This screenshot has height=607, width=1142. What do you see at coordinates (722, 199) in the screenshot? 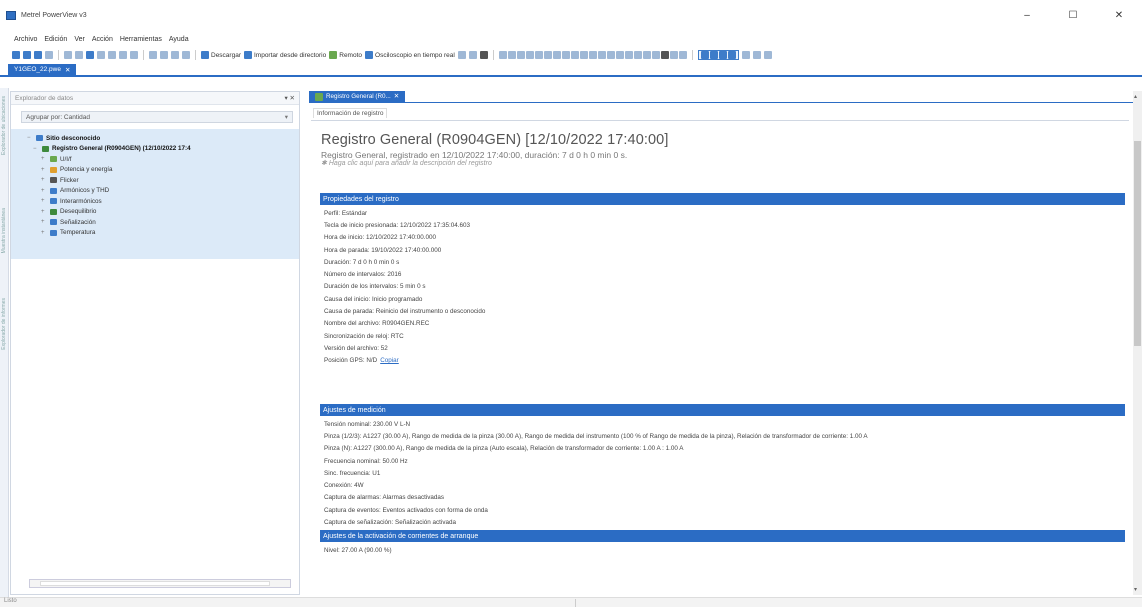
I see `section-header: Propiedades del registro` at bounding box center [722, 199].